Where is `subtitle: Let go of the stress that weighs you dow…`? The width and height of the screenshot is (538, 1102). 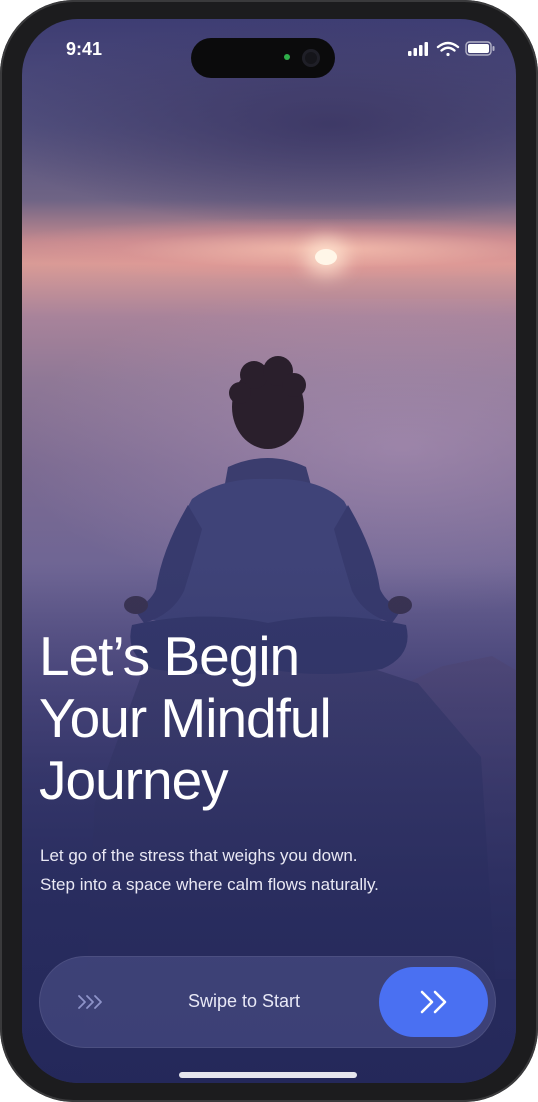
subtitle: Let go of the stress that weighs you dow… is located at coordinates (260, 870).